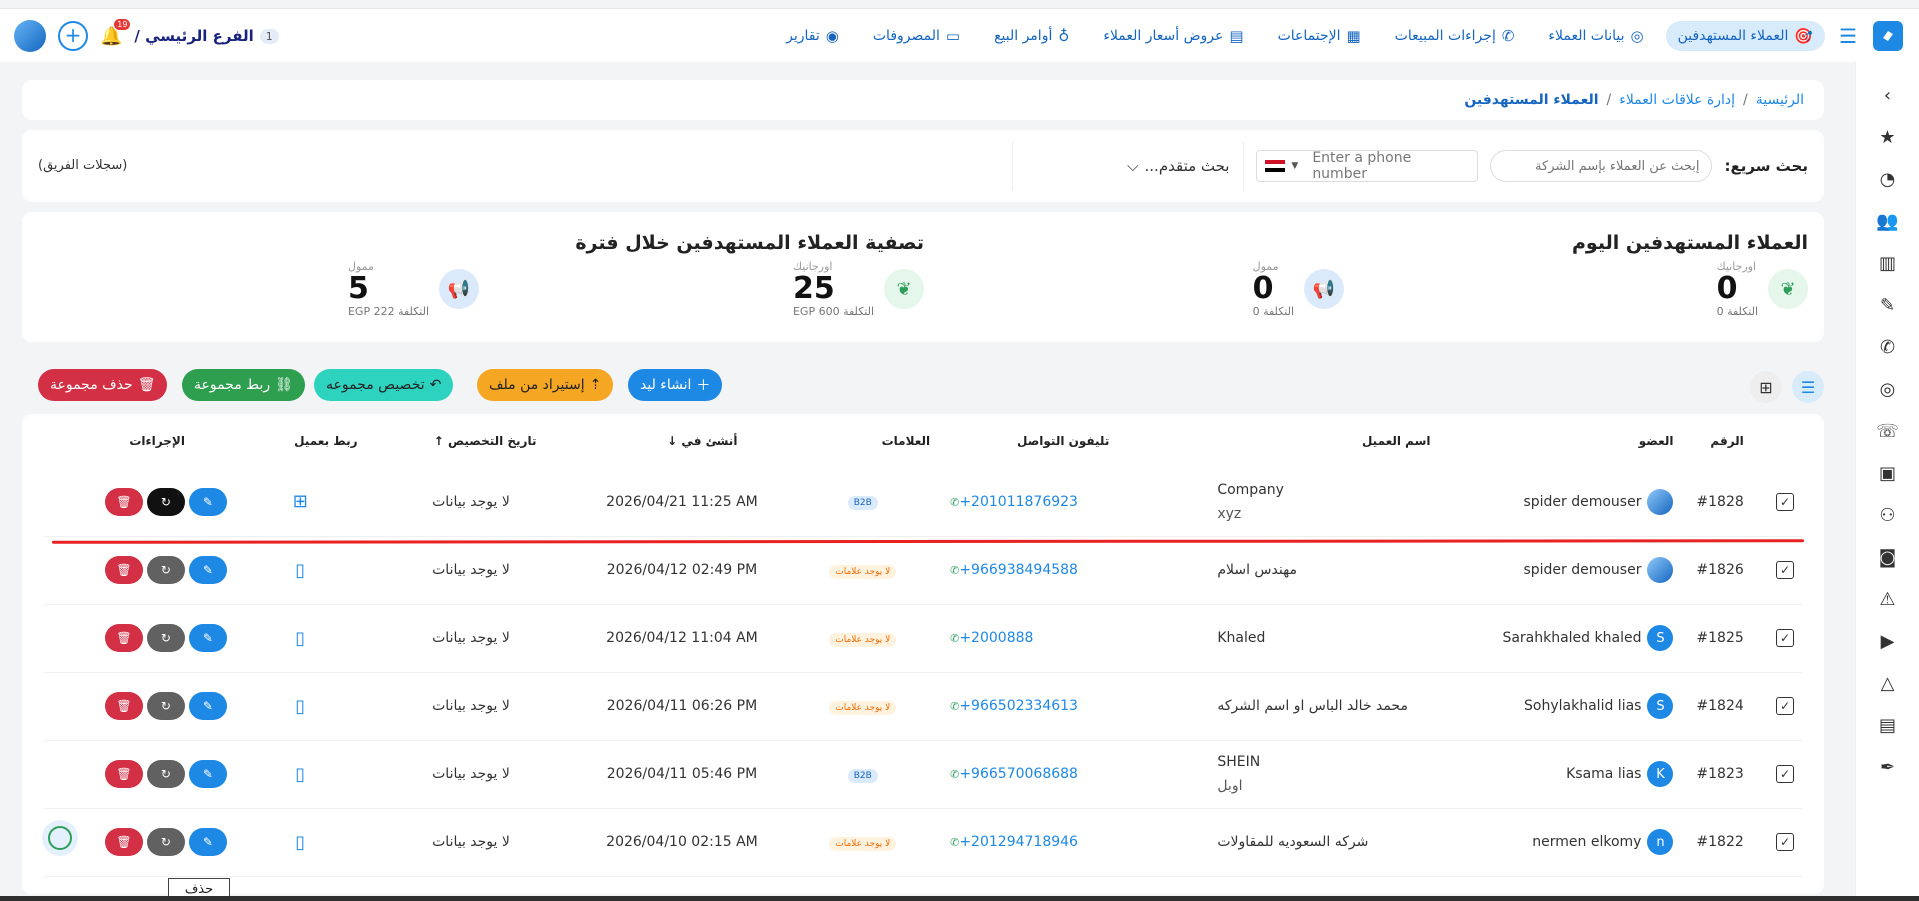 This screenshot has width=1919, height=901. Describe the element at coordinates (435, 385) in the screenshot. I see `share-icon: ↶` at that location.